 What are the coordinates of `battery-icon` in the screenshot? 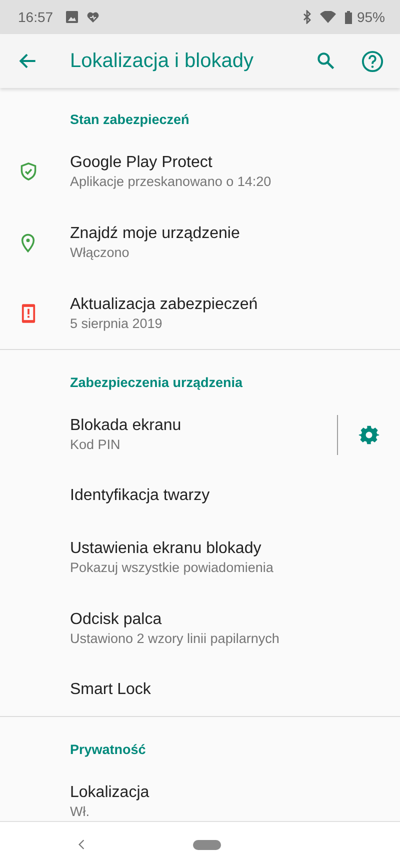 It's located at (348, 17).